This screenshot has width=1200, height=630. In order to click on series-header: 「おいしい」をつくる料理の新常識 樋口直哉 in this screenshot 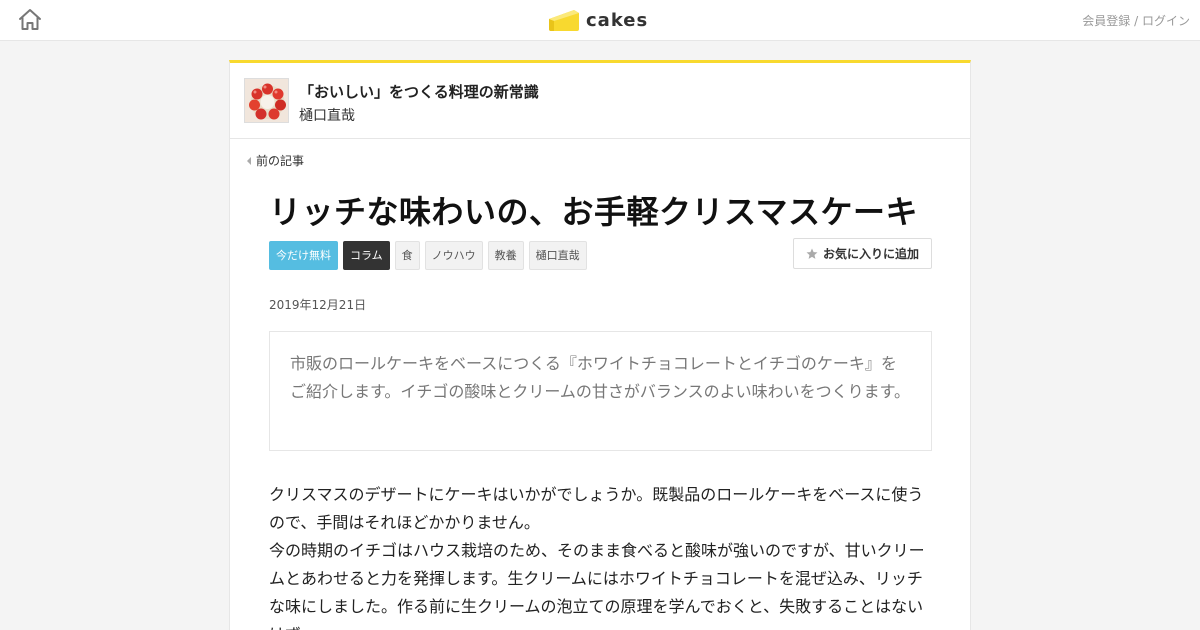, I will do `click(600, 101)`.